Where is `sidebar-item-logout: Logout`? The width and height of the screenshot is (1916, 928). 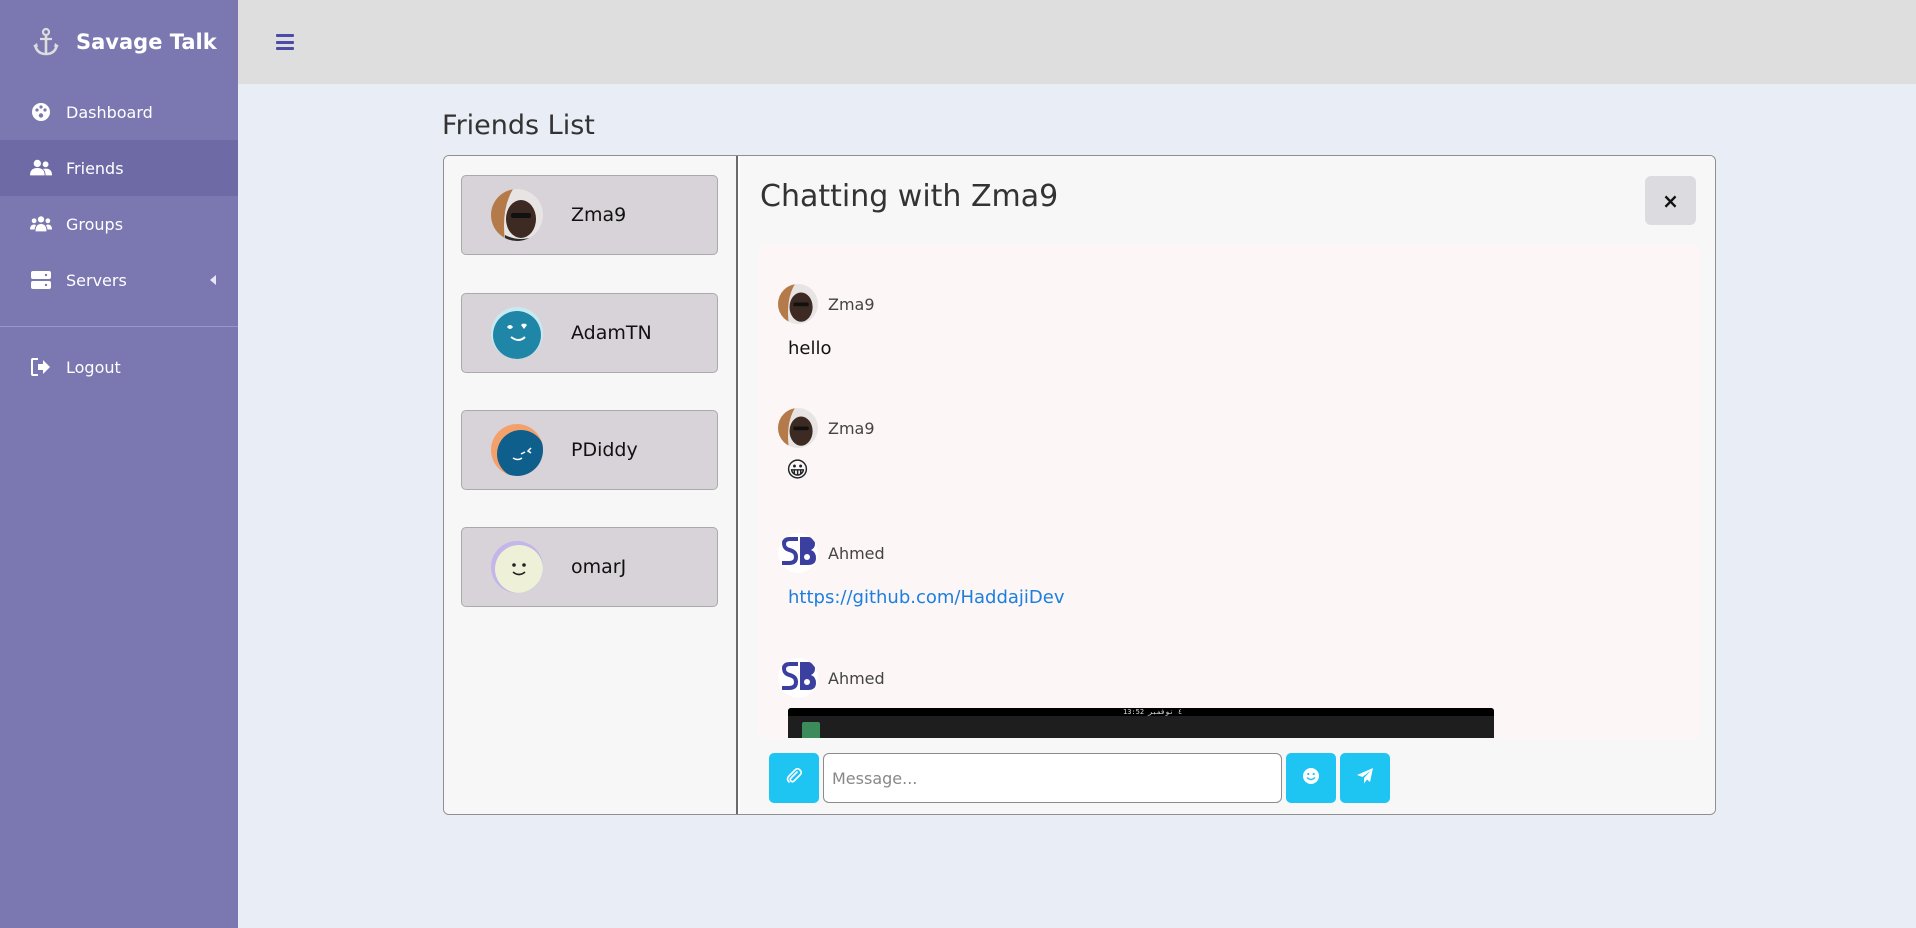
sidebar-item-logout: Logout is located at coordinates (119, 367).